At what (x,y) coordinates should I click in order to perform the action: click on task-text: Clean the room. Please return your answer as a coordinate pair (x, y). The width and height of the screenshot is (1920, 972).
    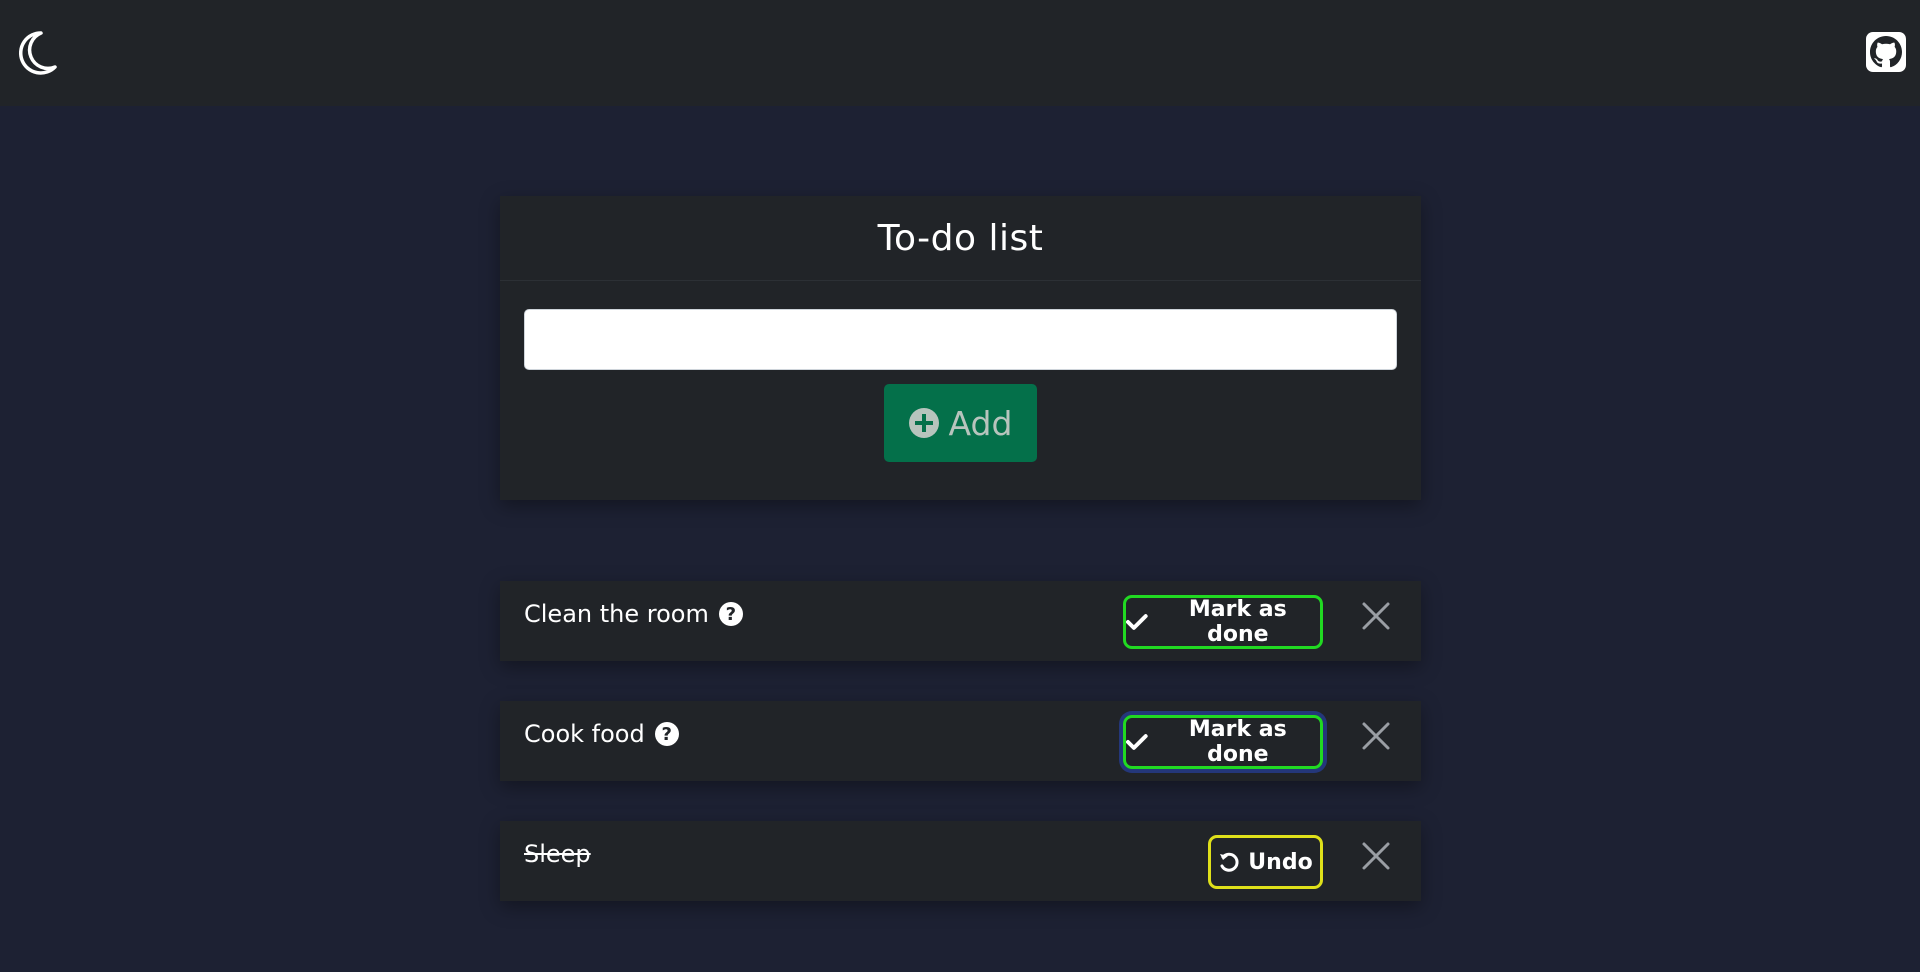
    Looking at the image, I should click on (616, 614).